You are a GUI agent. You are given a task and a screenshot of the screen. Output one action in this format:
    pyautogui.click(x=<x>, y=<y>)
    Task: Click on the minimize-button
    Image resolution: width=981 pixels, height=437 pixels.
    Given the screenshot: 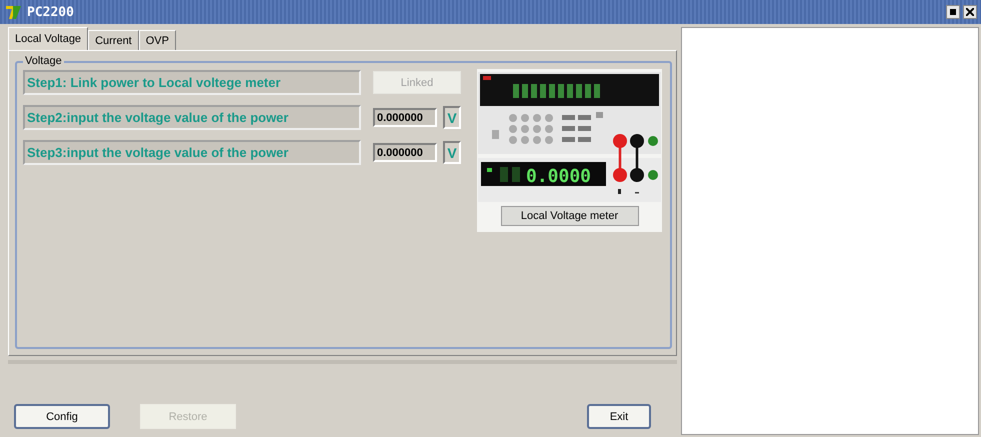 What is the action you would take?
    pyautogui.click(x=953, y=12)
    